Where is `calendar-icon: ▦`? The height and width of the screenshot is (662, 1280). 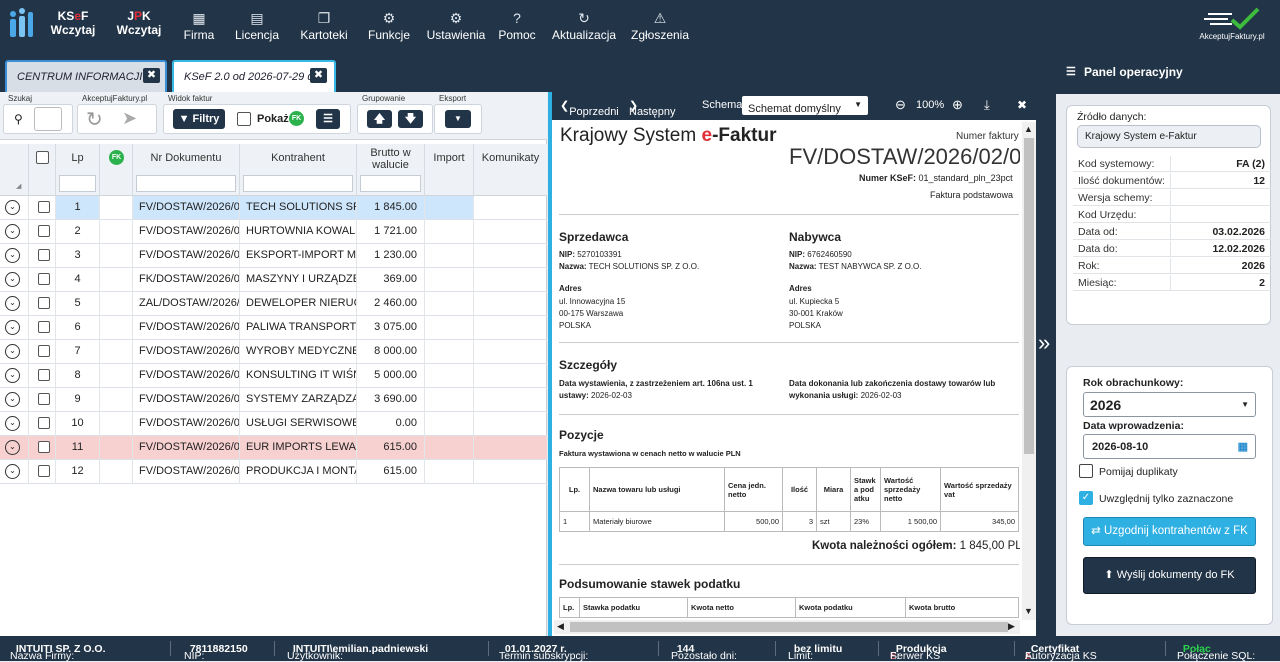
calendar-icon: ▦ is located at coordinates (1243, 446).